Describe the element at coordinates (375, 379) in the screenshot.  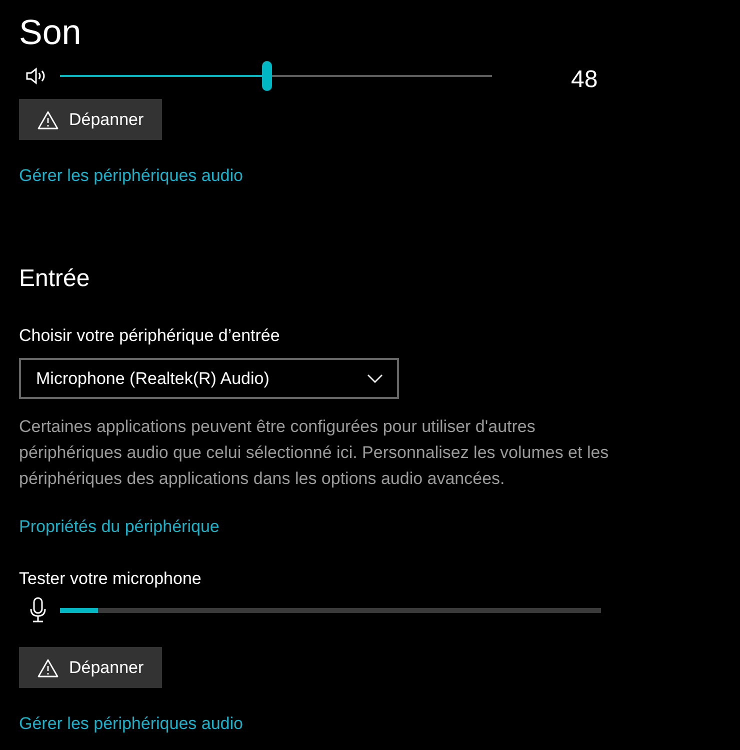
I see `chevron-down-icon` at that location.